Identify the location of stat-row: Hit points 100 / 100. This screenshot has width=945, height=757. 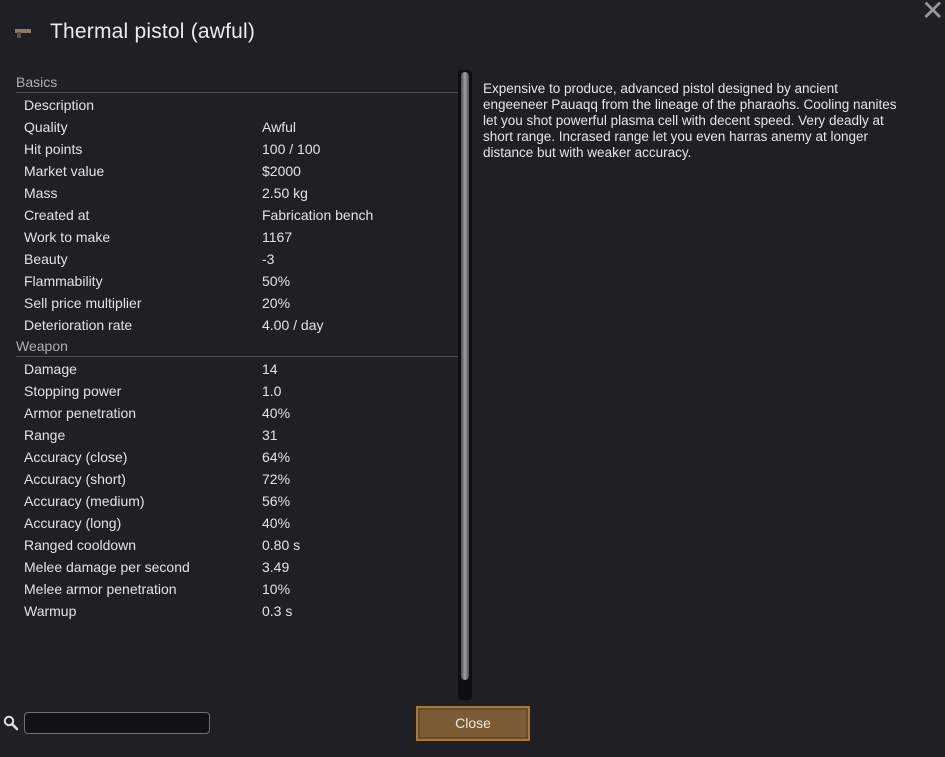
(237, 149).